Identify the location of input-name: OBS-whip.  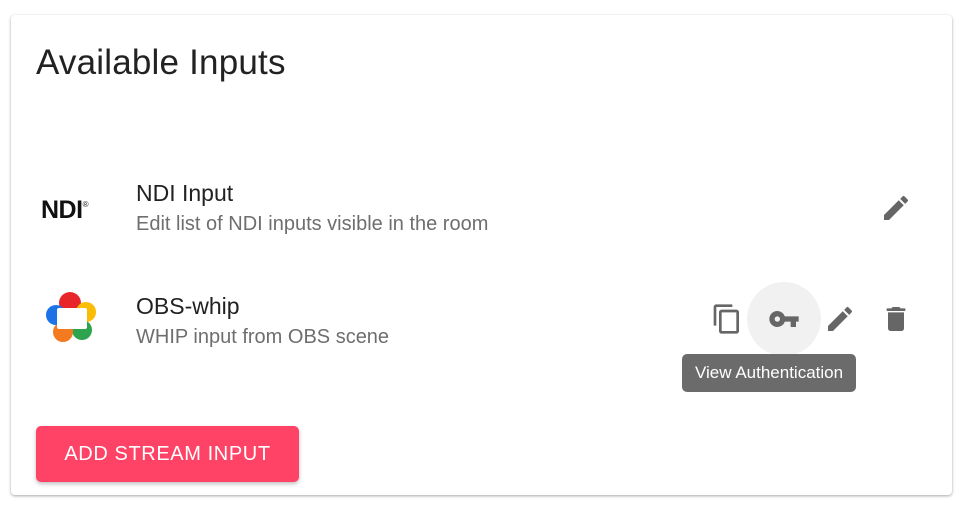
(188, 306).